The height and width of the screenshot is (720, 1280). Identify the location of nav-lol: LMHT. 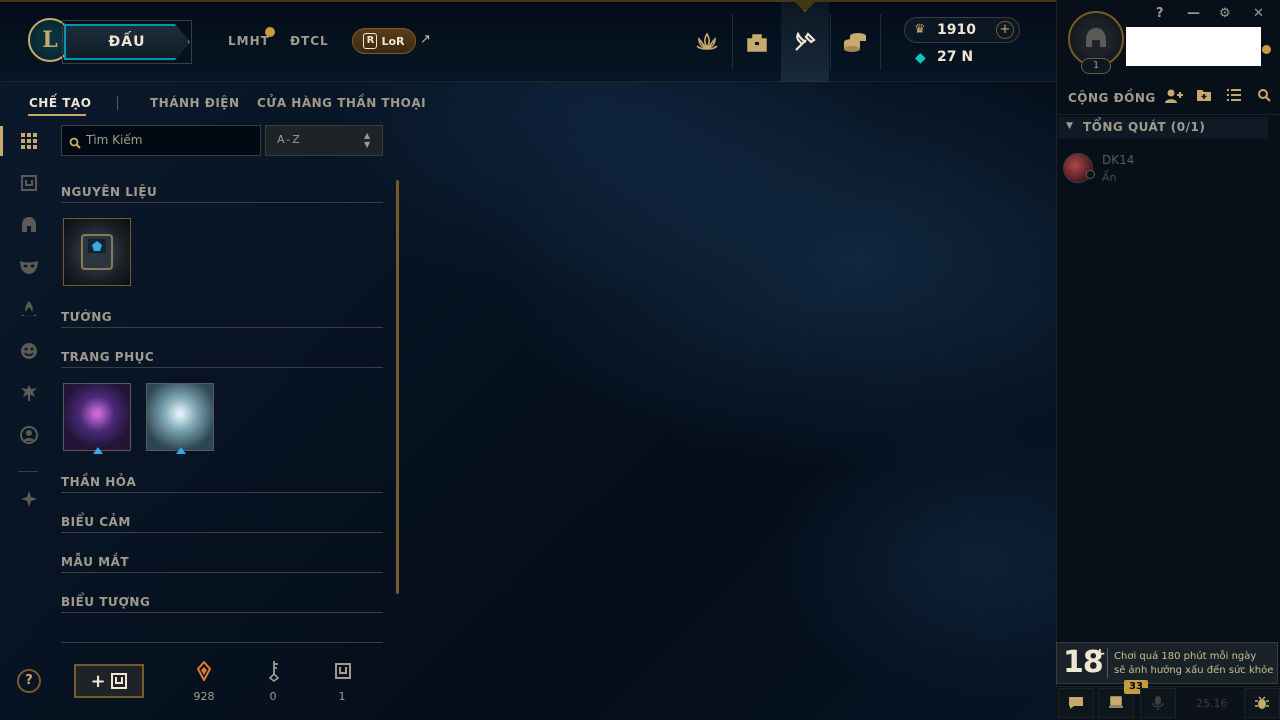
(249, 41).